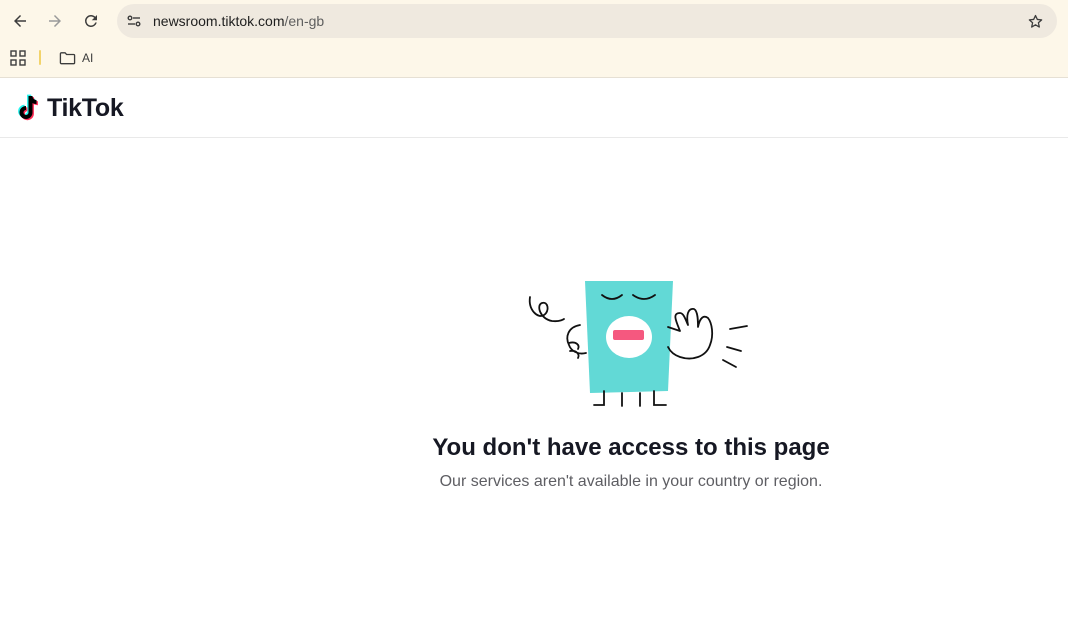 This screenshot has width=1068, height=621. Describe the element at coordinates (631, 447) in the screenshot. I see `error-title: You don't have access to this page` at that location.